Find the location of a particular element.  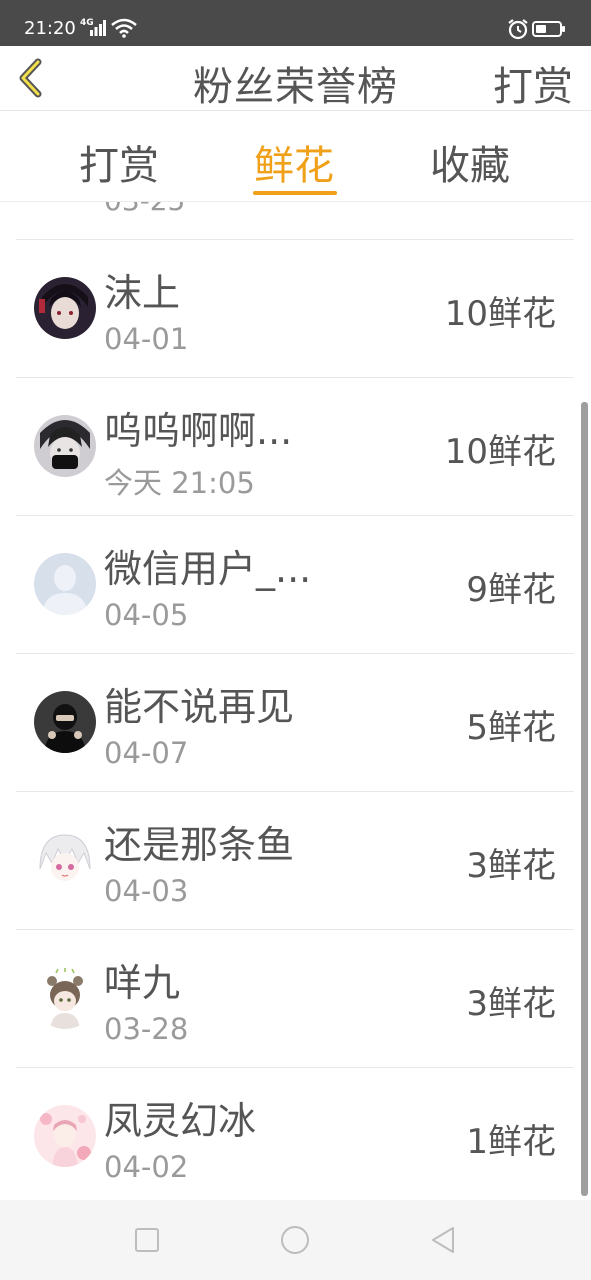

list-item: 凤灵幻冰 04-02 1鲜花 is located at coordinates (295, 1134).